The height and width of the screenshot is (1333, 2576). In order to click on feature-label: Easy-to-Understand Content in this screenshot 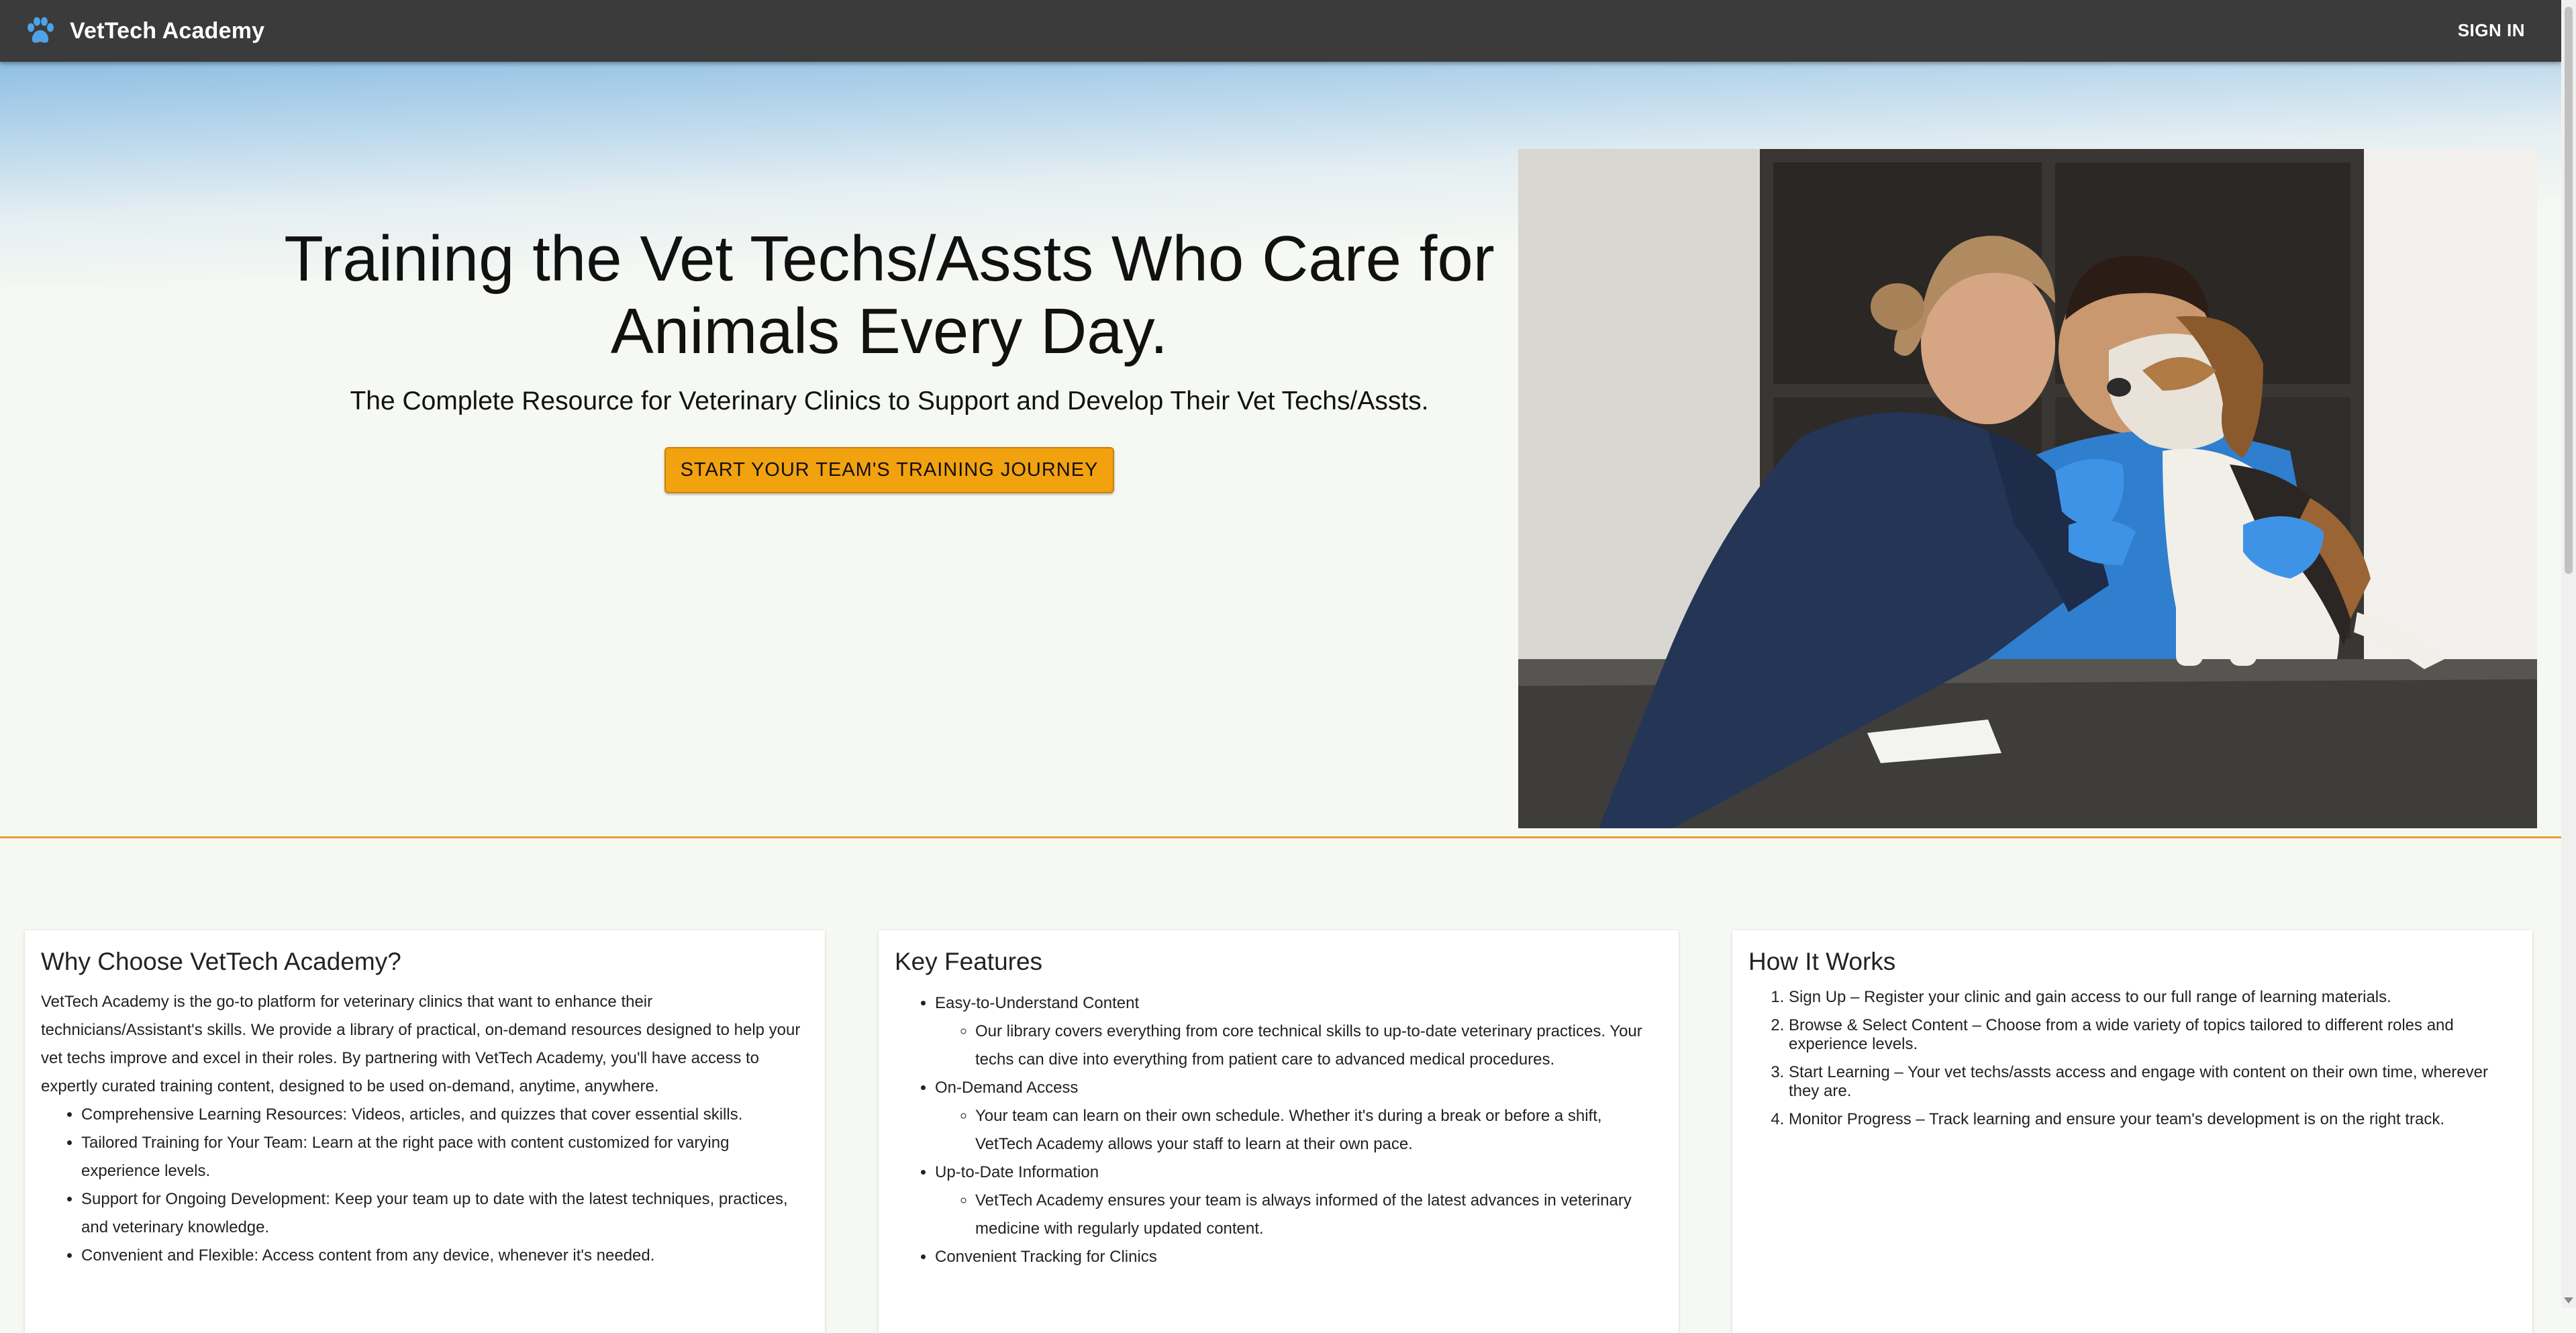, I will do `click(1037, 1003)`.